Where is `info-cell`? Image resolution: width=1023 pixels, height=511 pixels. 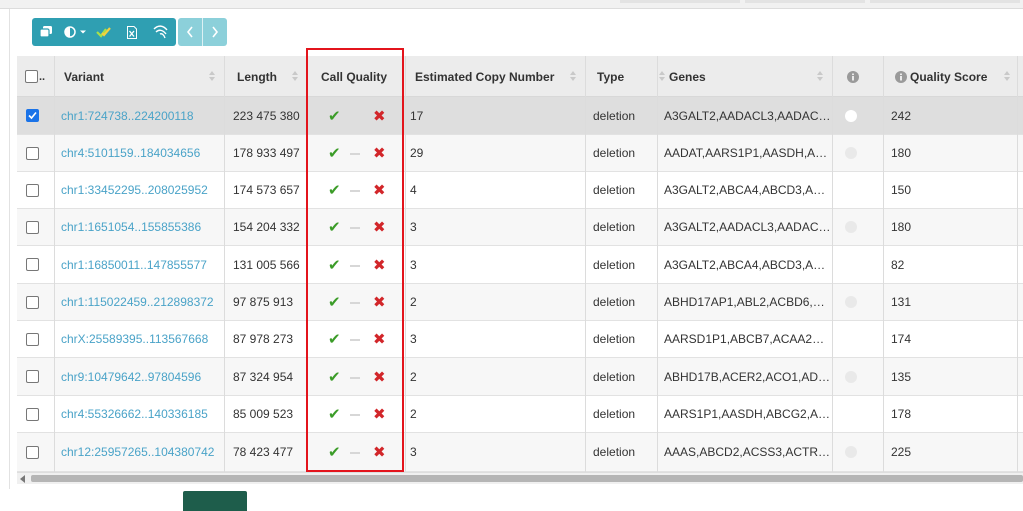
info-cell is located at coordinates (857, 264).